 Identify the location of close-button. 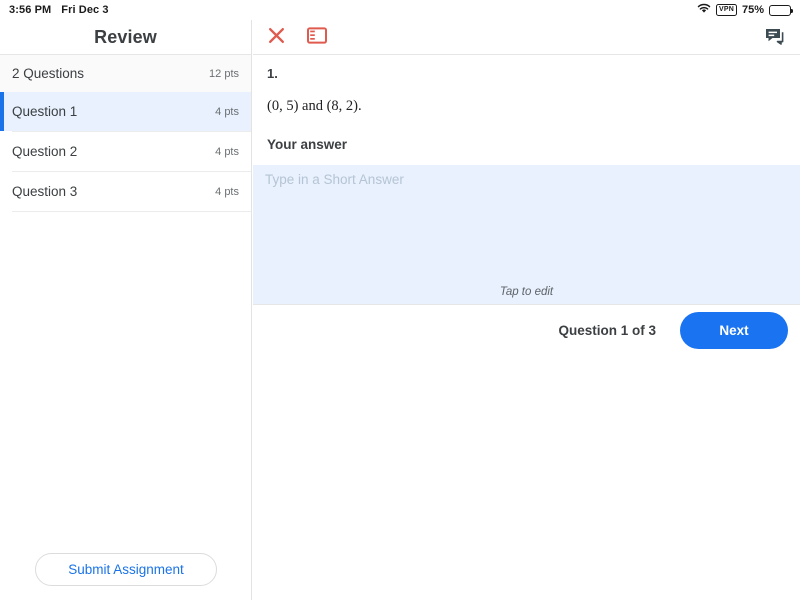
(276, 37).